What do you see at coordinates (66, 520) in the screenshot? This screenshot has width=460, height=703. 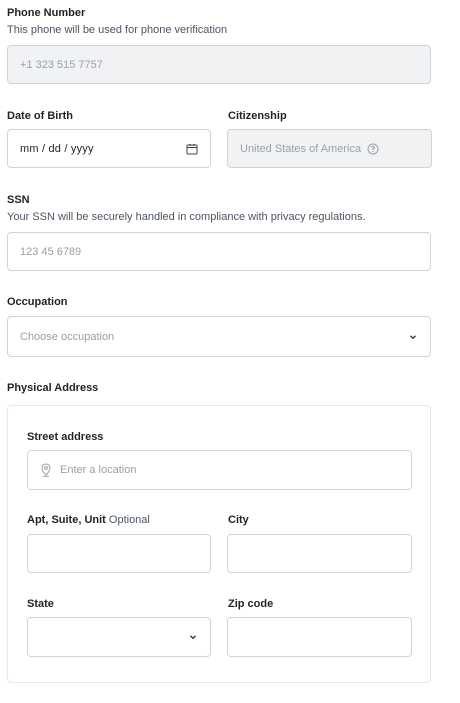 I see `apt-label-text: Apt, Suite, Unit` at bounding box center [66, 520].